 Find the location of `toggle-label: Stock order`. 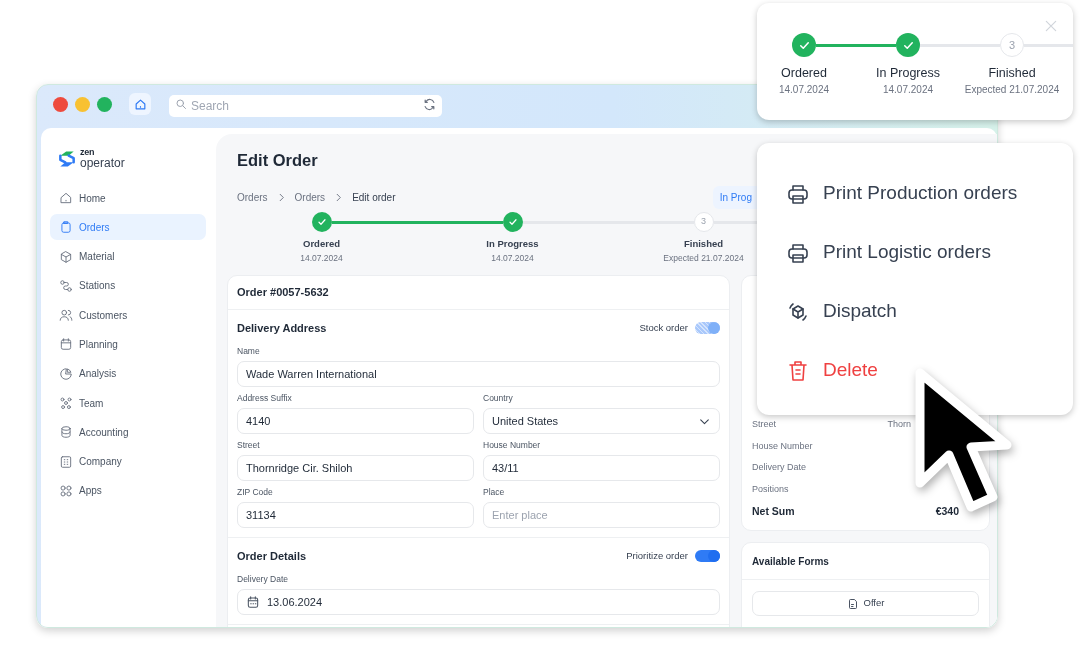

toggle-label: Stock order is located at coordinates (663, 327).